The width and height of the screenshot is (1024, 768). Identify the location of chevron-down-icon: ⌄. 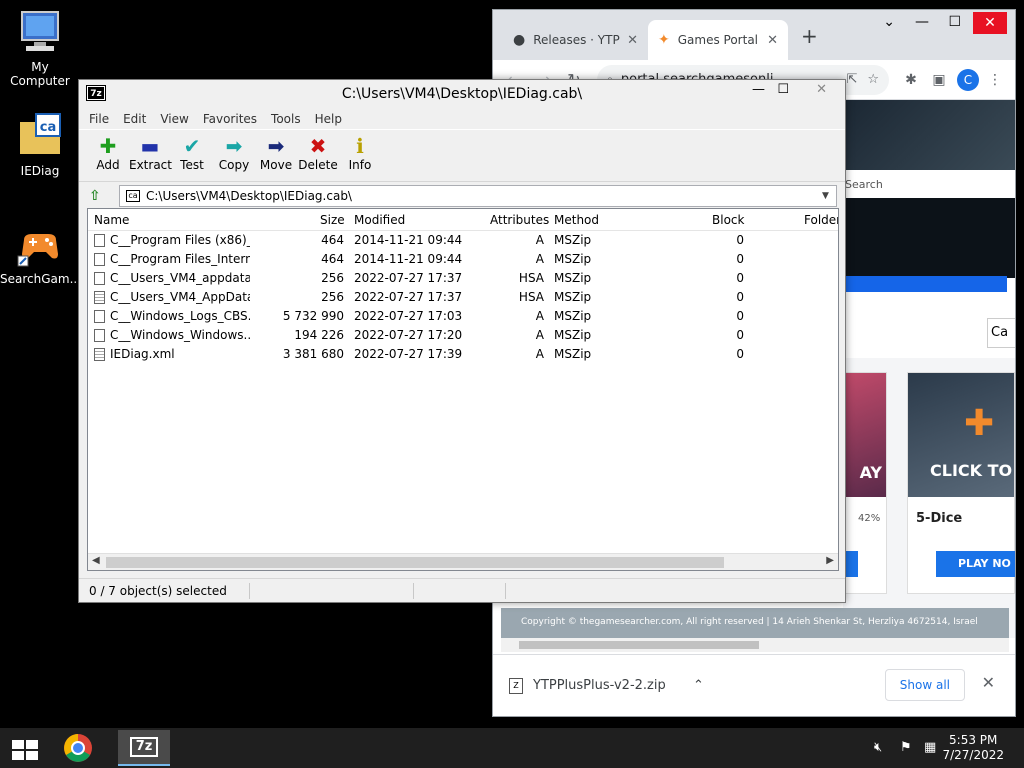
(889, 22).